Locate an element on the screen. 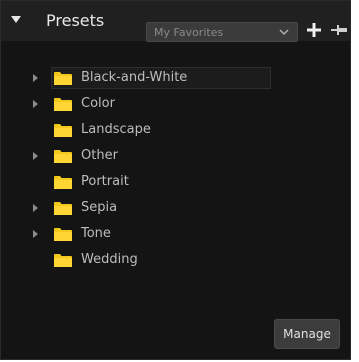  tree-row: Wedding is located at coordinates (175, 261).